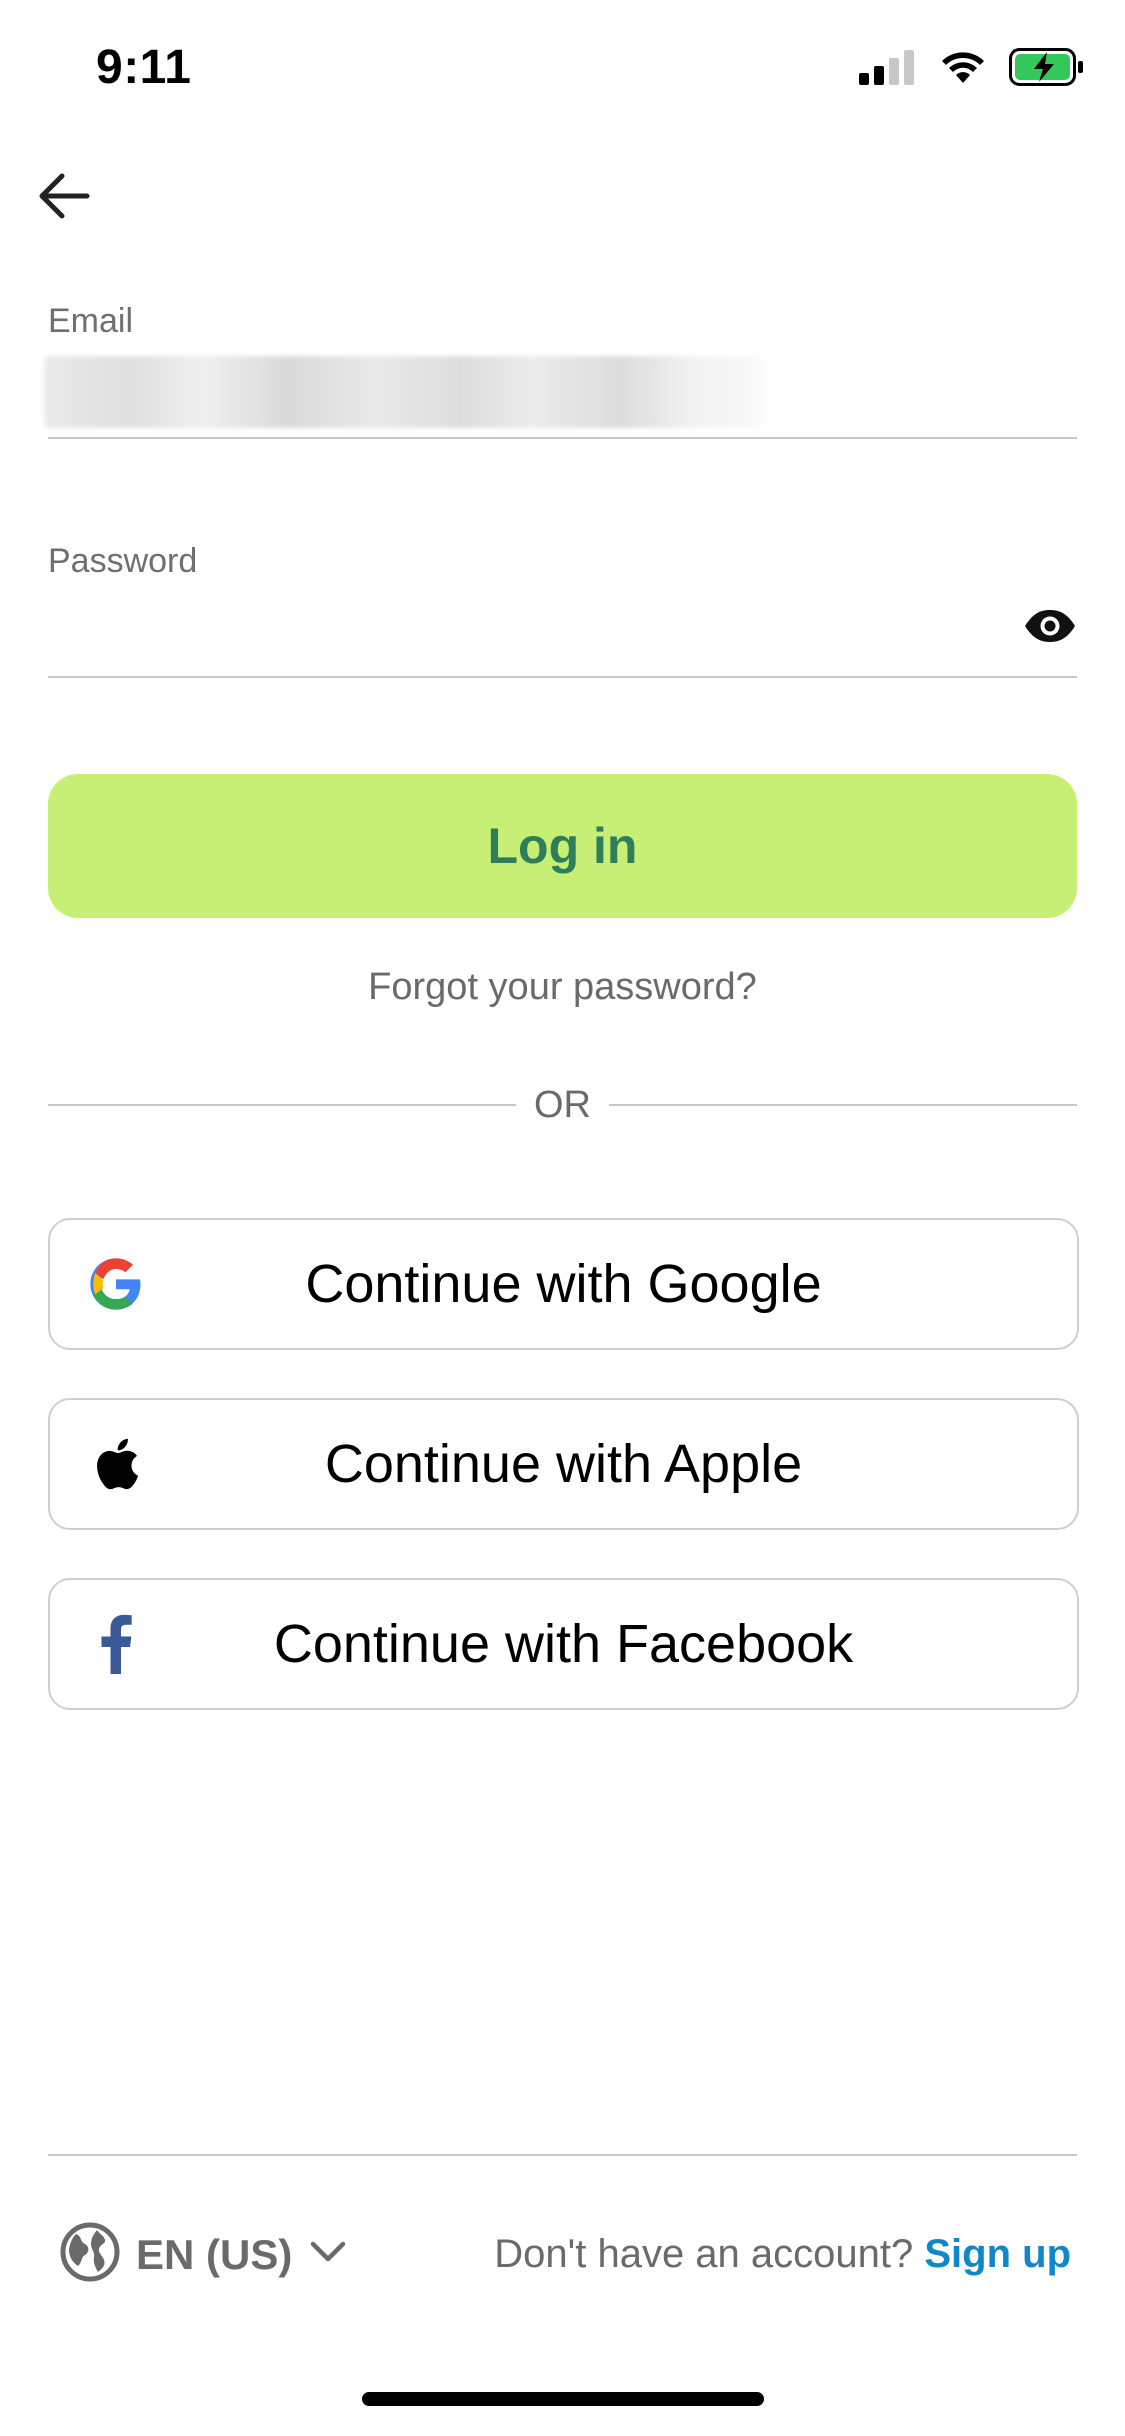  I want to click on or-line-right, so click(843, 1105).